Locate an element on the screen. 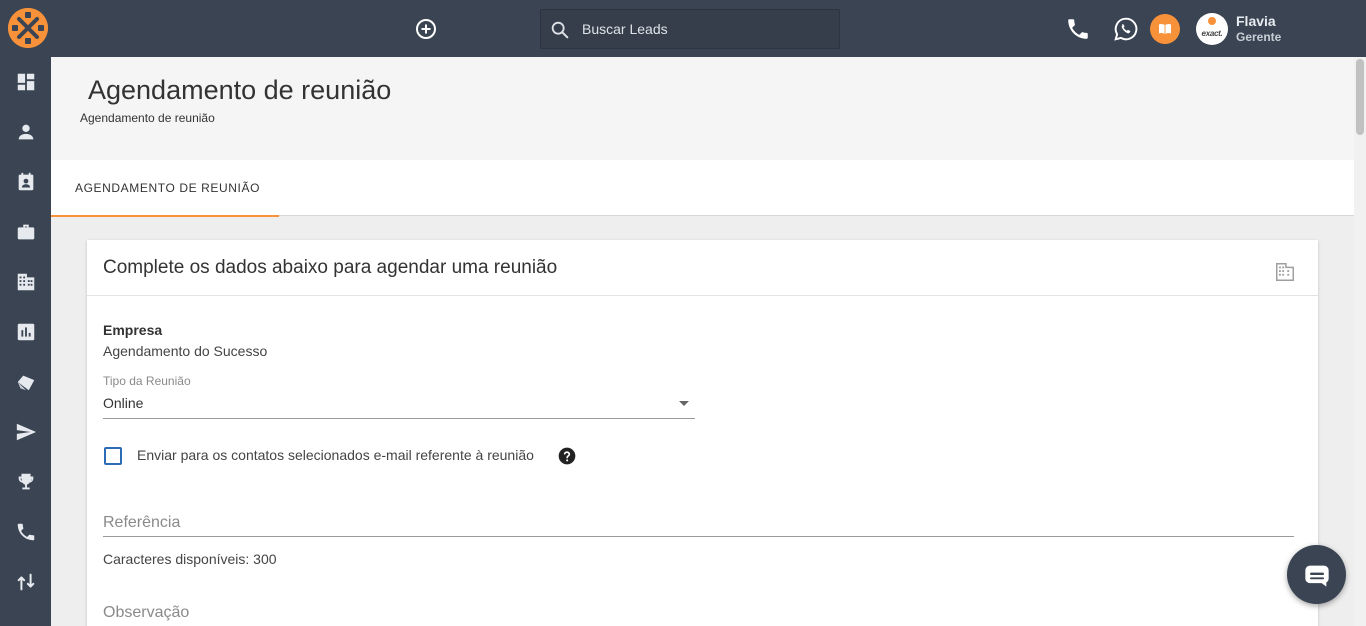 Image resolution: width=1366 pixels, height=626 pixels. breadcrumb: Agendamento de reunião is located at coordinates (147, 118).